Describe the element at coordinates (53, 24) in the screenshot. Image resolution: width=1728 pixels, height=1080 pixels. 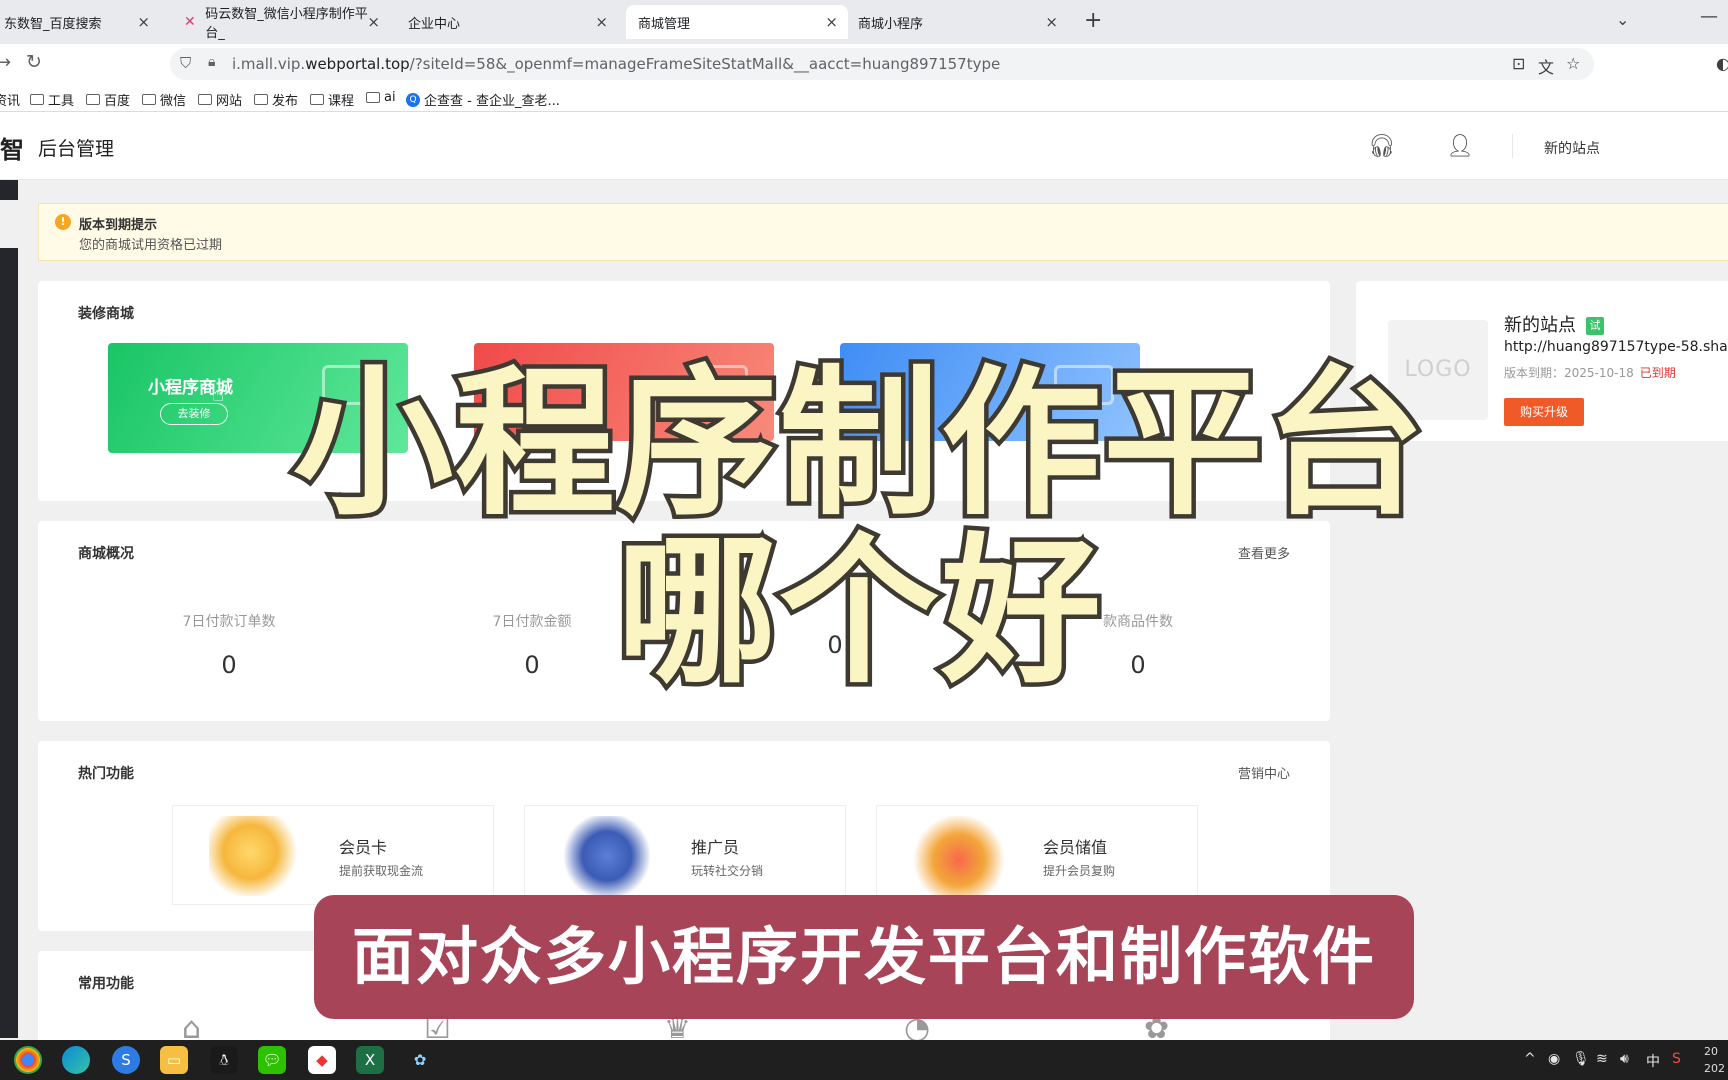
I see `tab-label: 东数智_百度搜索` at that location.